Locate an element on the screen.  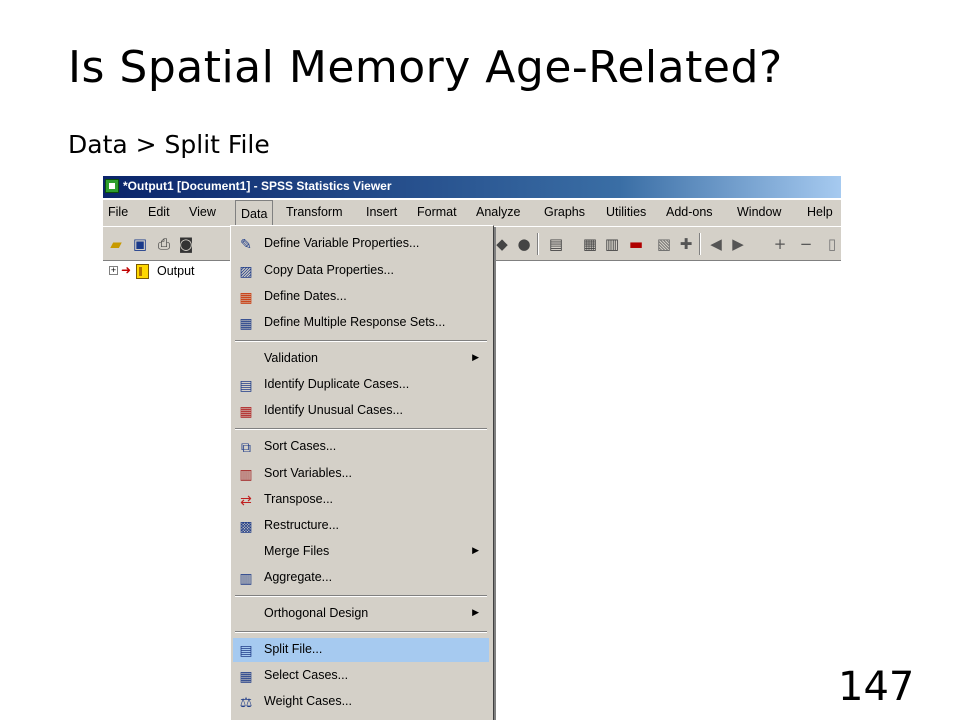
back-arrow-icon: ◀ is located at coordinates (716, 244).